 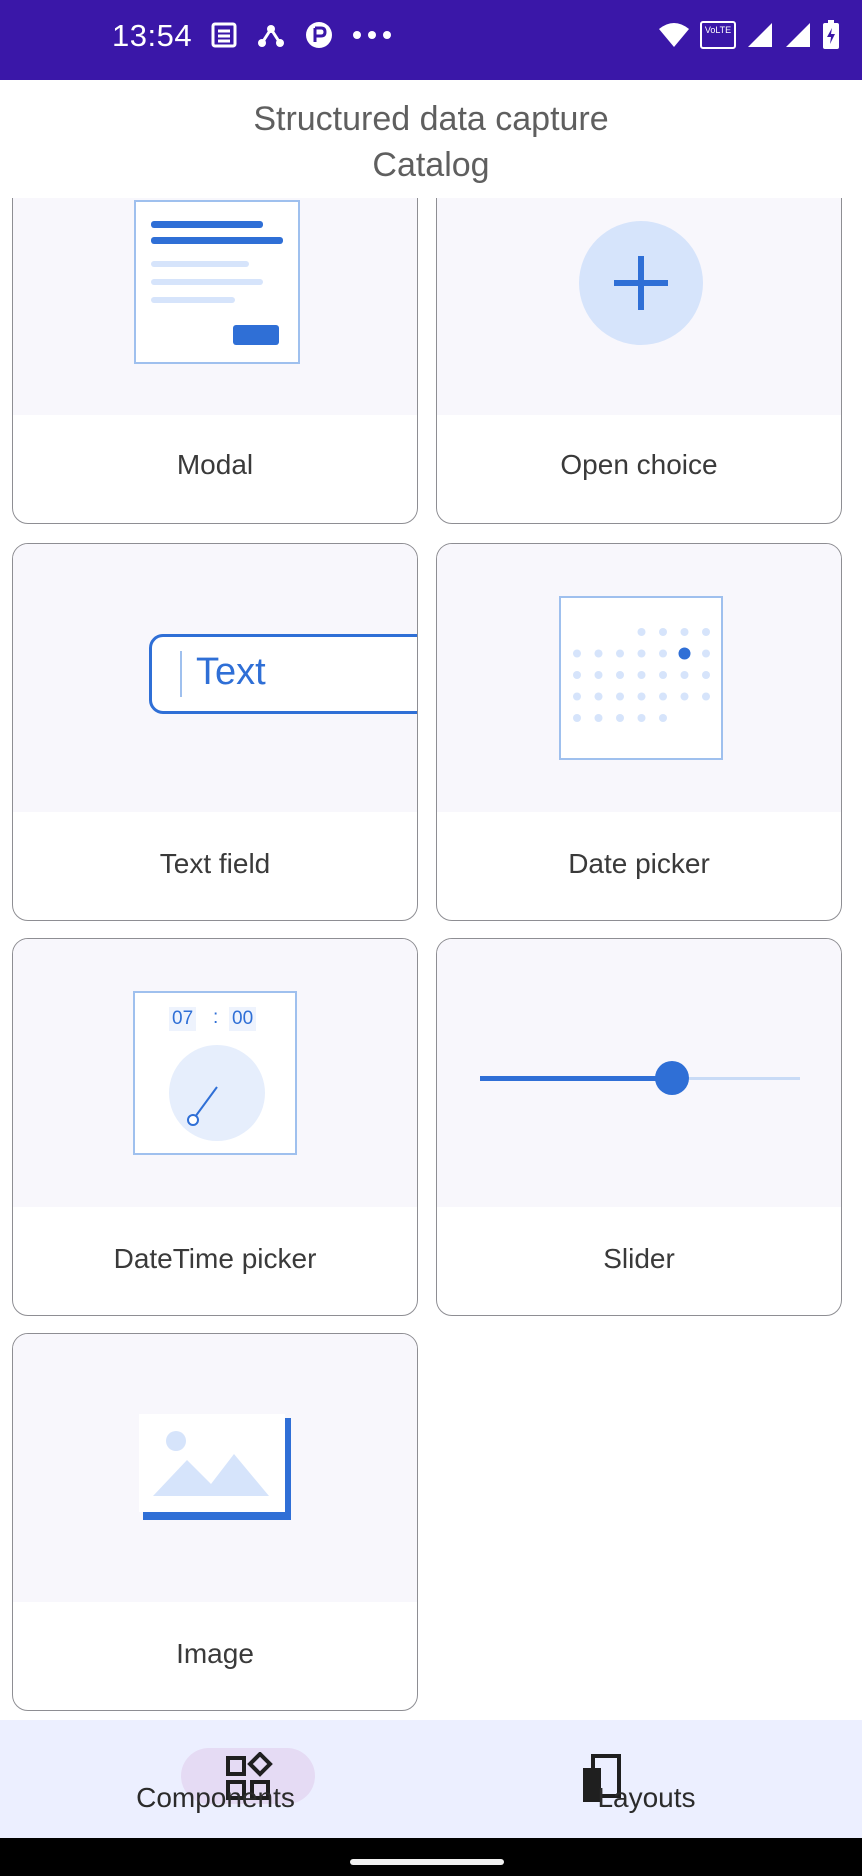 I want to click on slider-thumb, so click(x=672, y=1078).